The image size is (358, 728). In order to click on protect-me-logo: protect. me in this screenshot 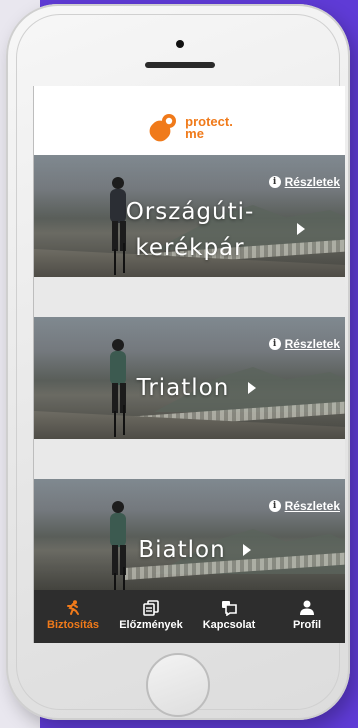, I will do `click(190, 128)`.